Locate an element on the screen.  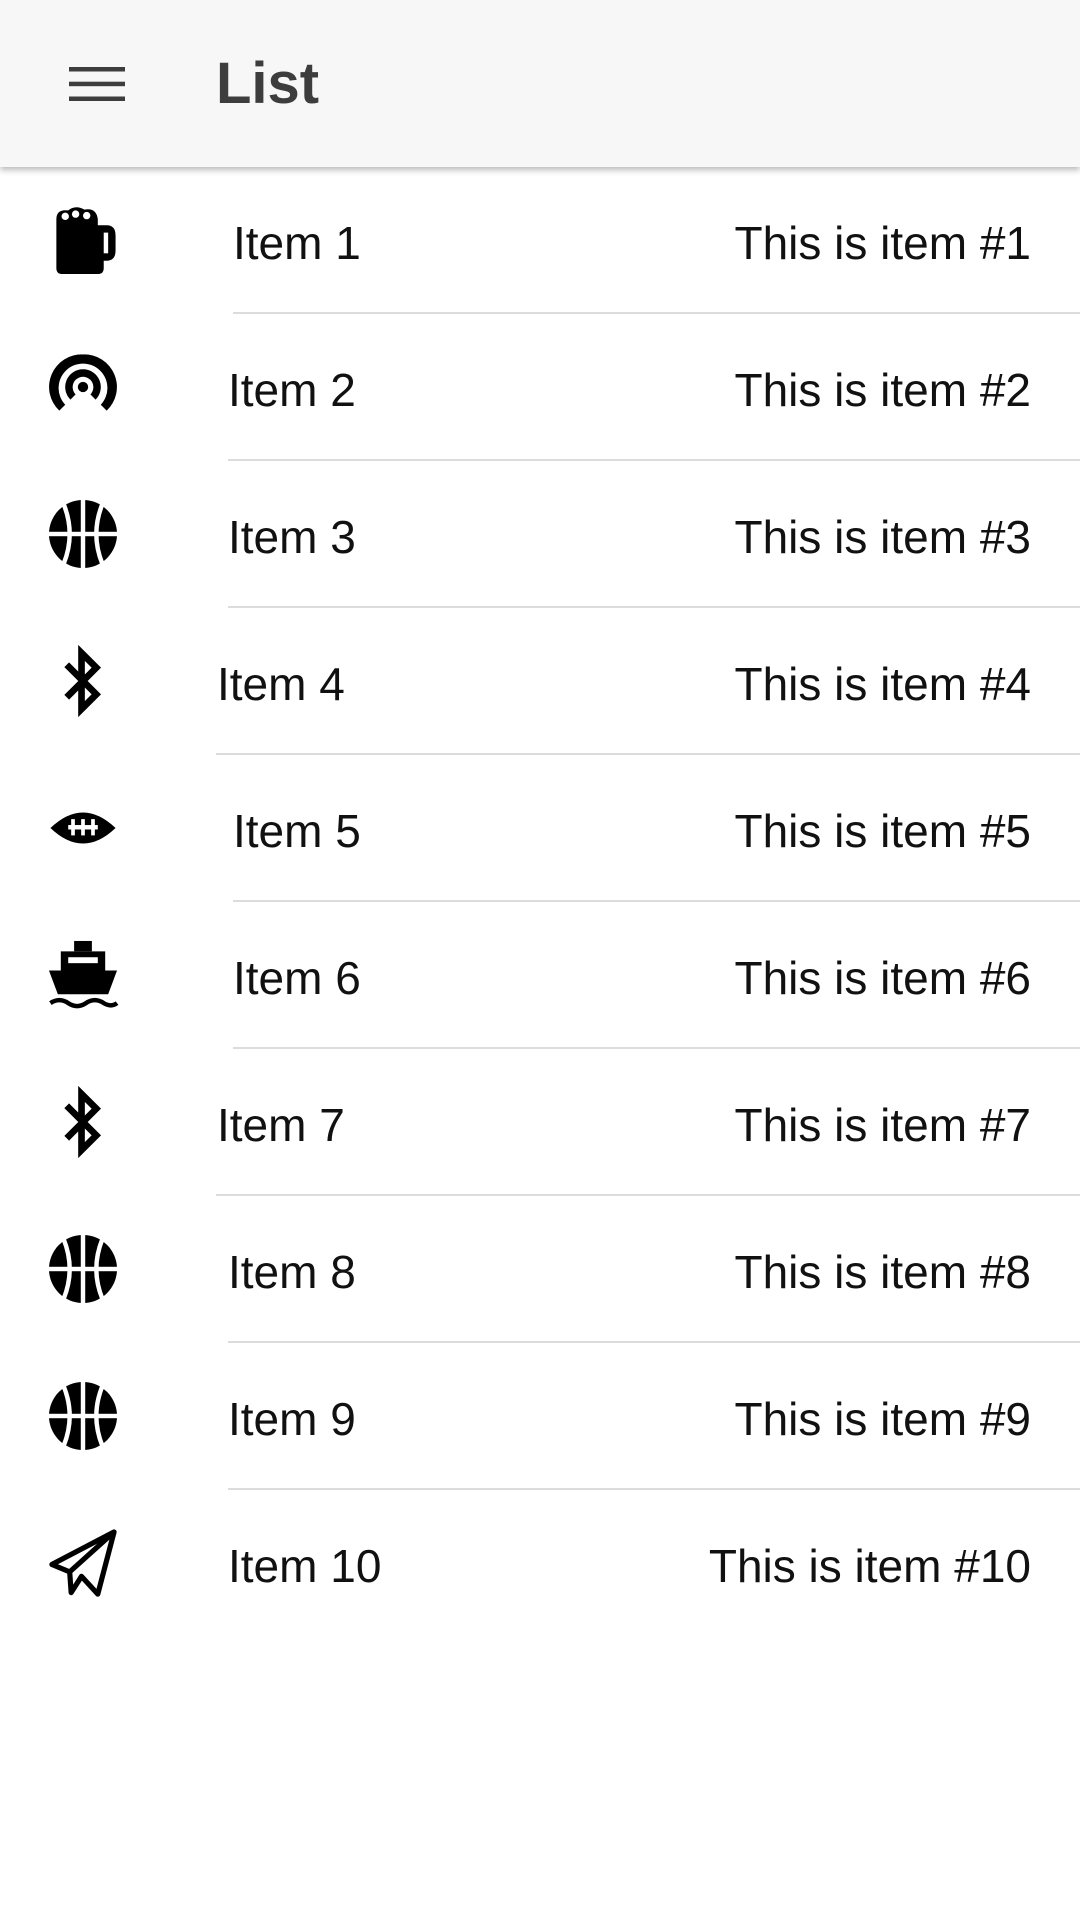
list-item-subtitle: This is item #8 is located at coordinates (882, 1272).